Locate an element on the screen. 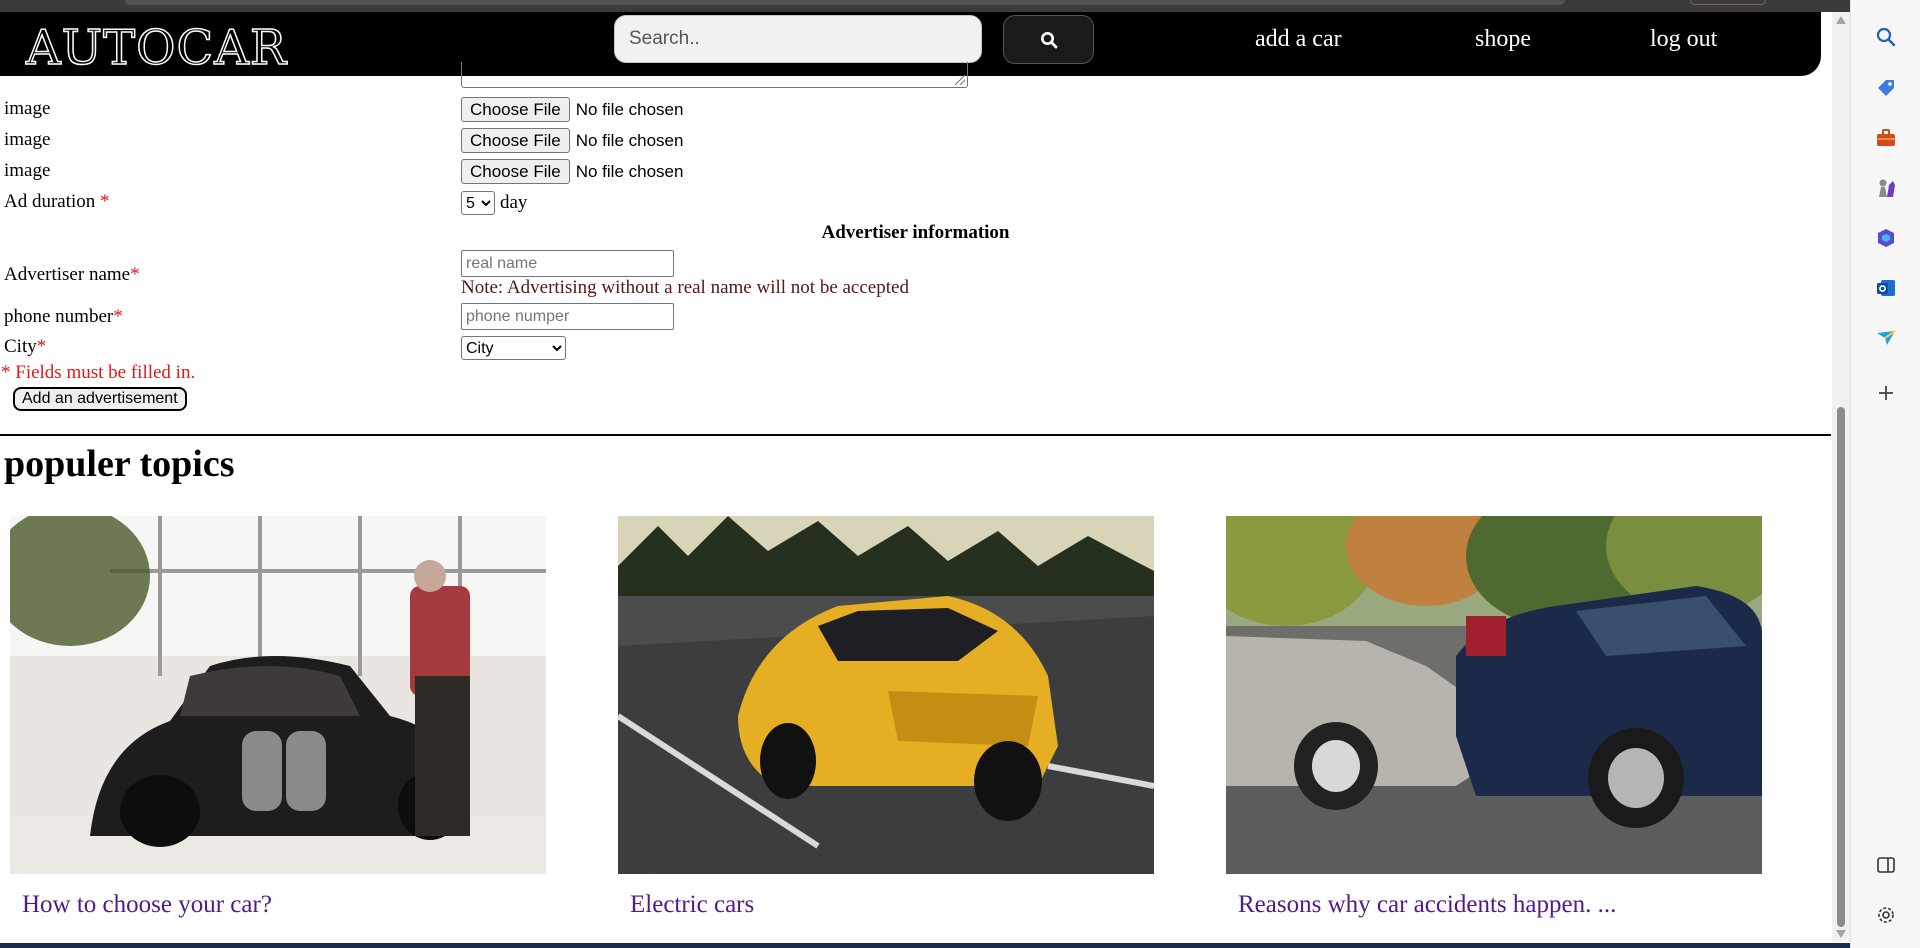  city-select: City is located at coordinates (513, 348).